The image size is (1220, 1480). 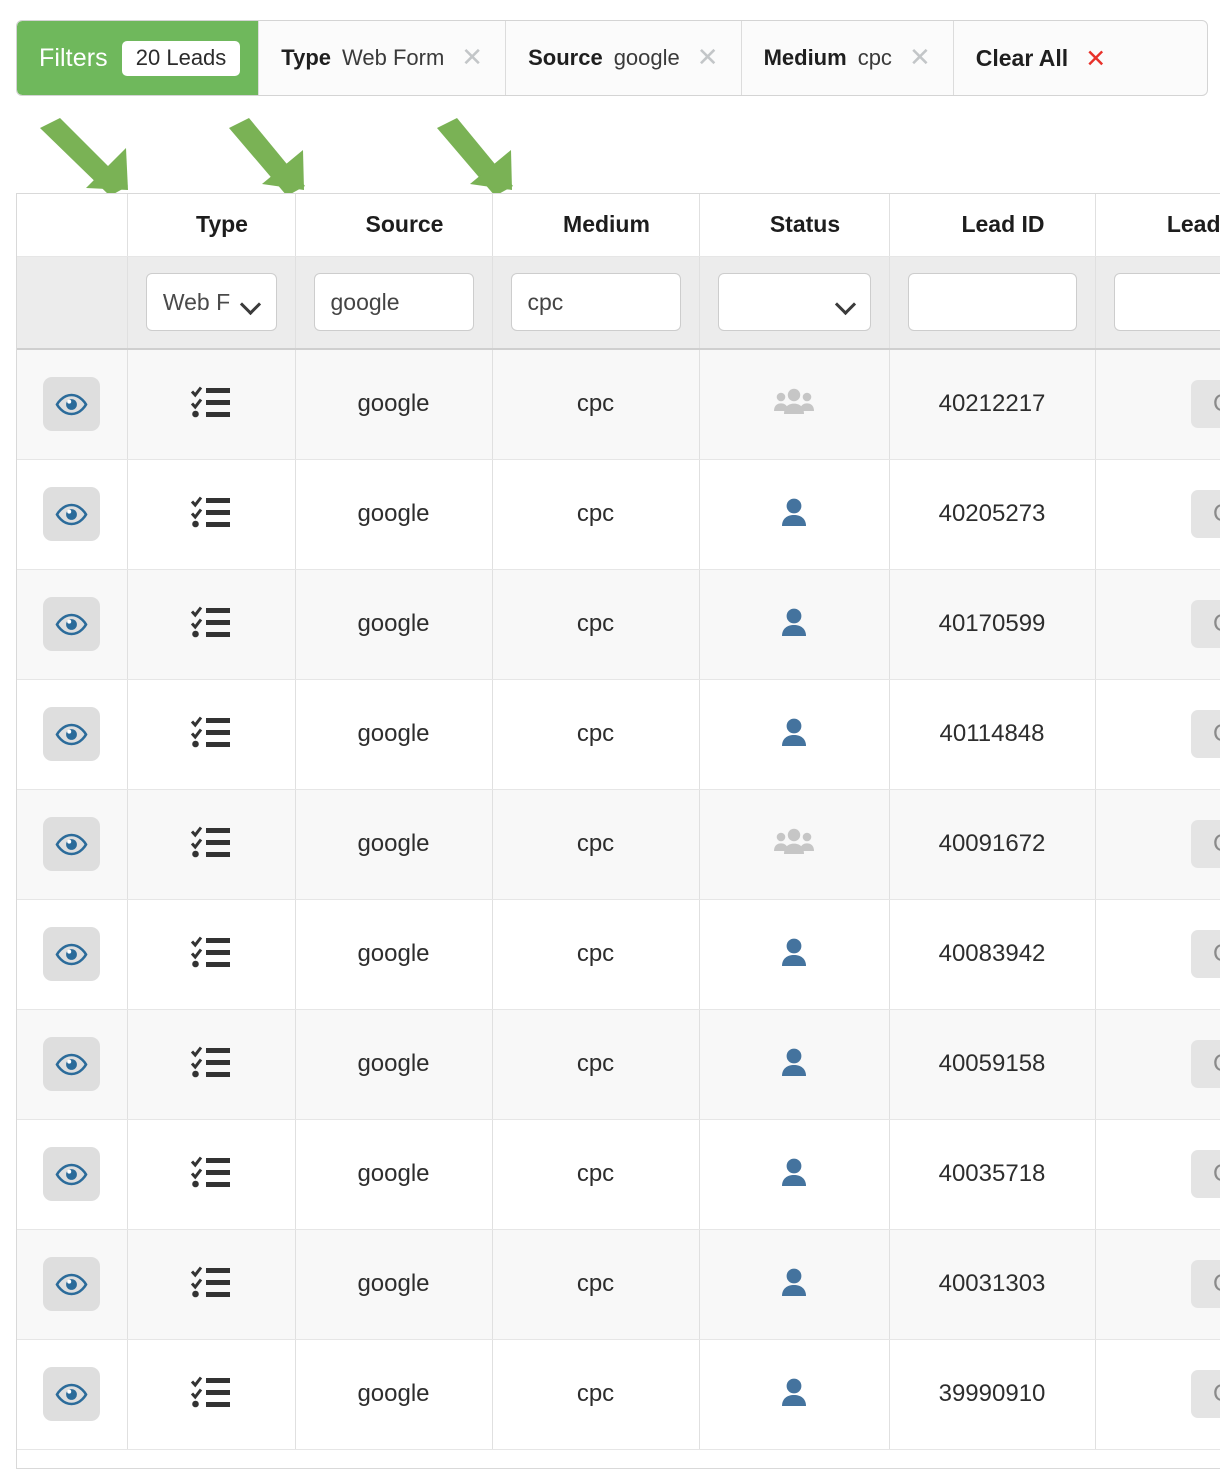 What do you see at coordinates (72, 225) in the screenshot?
I see `column-header-actions` at bounding box center [72, 225].